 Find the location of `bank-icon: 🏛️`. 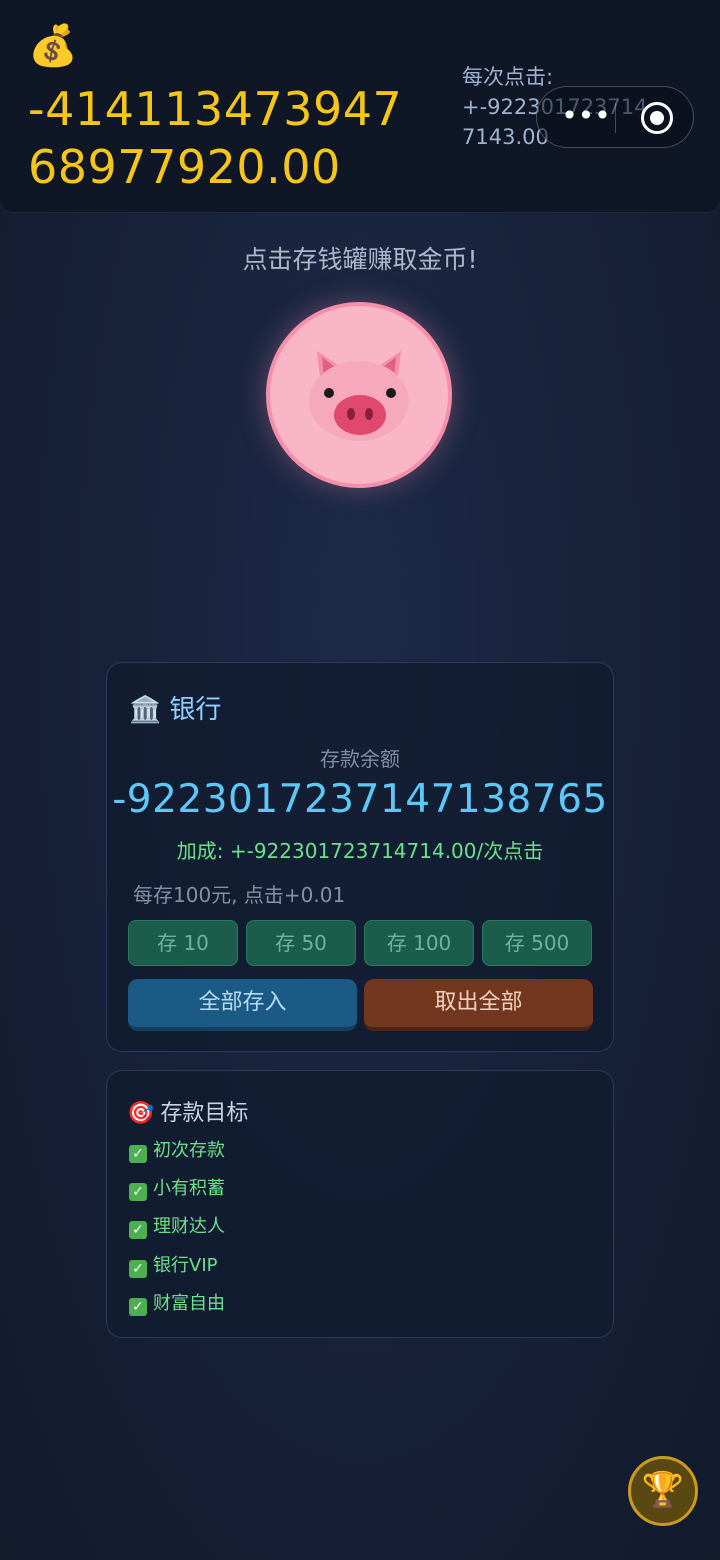

bank-icon: 🏛️ is located at coordinates (145, 710).